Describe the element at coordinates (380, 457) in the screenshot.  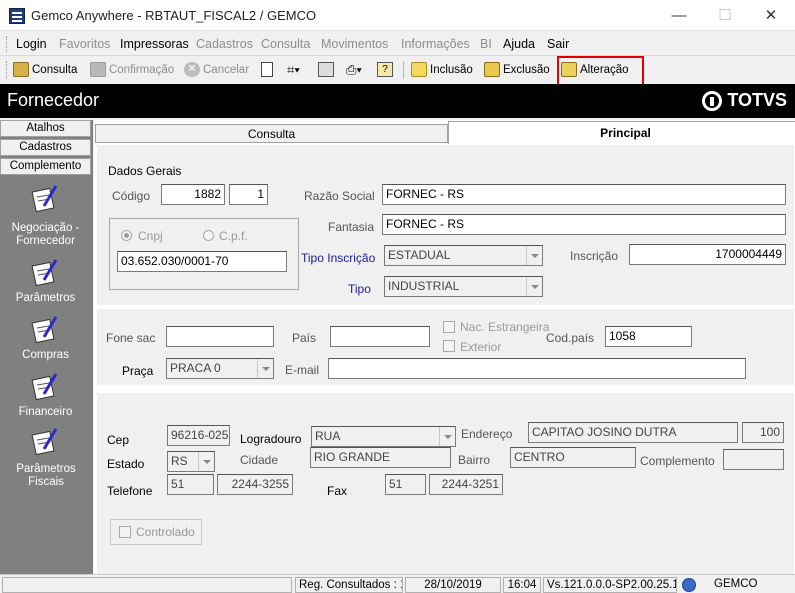
I see `cidade-field: RIO GRANDE` at that location.